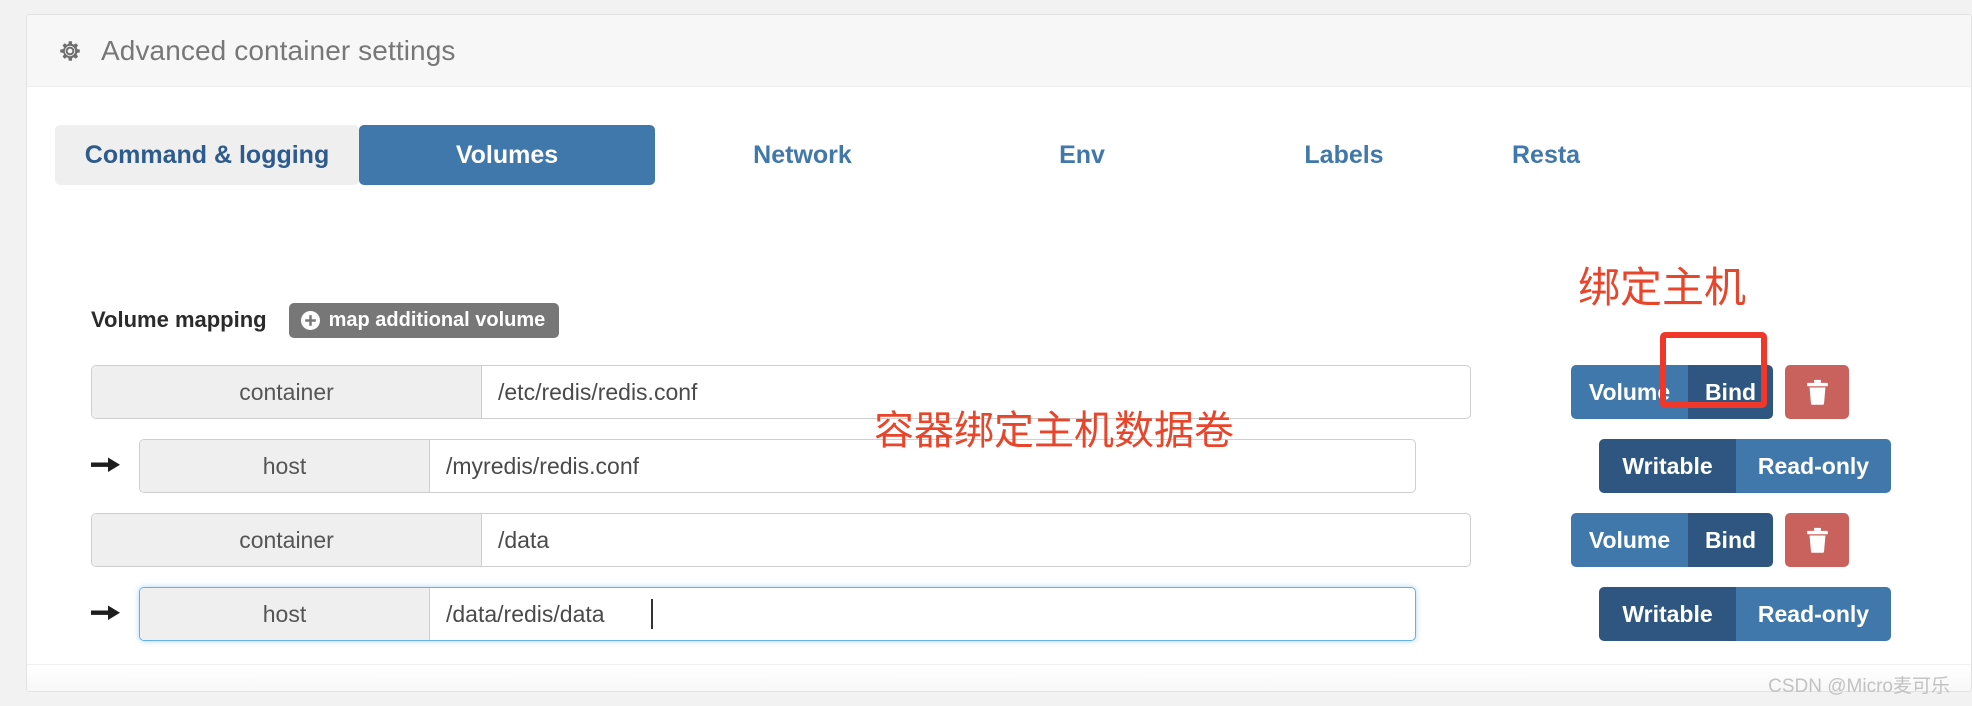 The image size is (1972, 706). I want to click on page-title: Advanced container settings, so click(278, 50).